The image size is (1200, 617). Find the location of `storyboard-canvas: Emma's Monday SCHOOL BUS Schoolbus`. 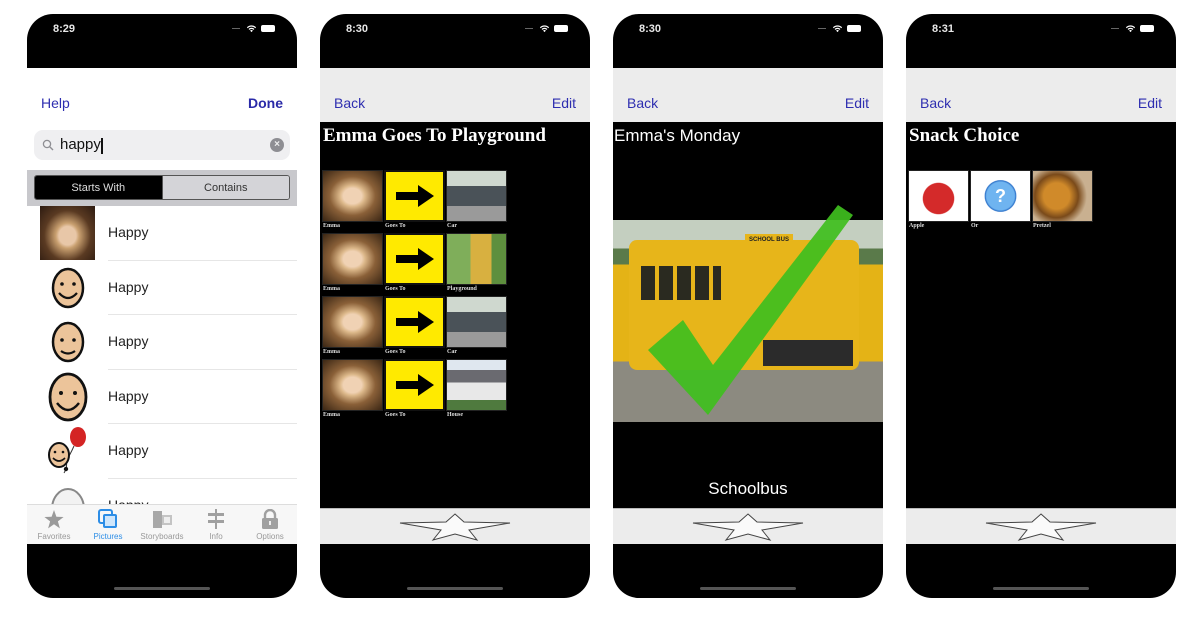

storyboard-canvas: Emma's Monday SCHOOL BUS Schoolbus is located at coordinates (748, 315).